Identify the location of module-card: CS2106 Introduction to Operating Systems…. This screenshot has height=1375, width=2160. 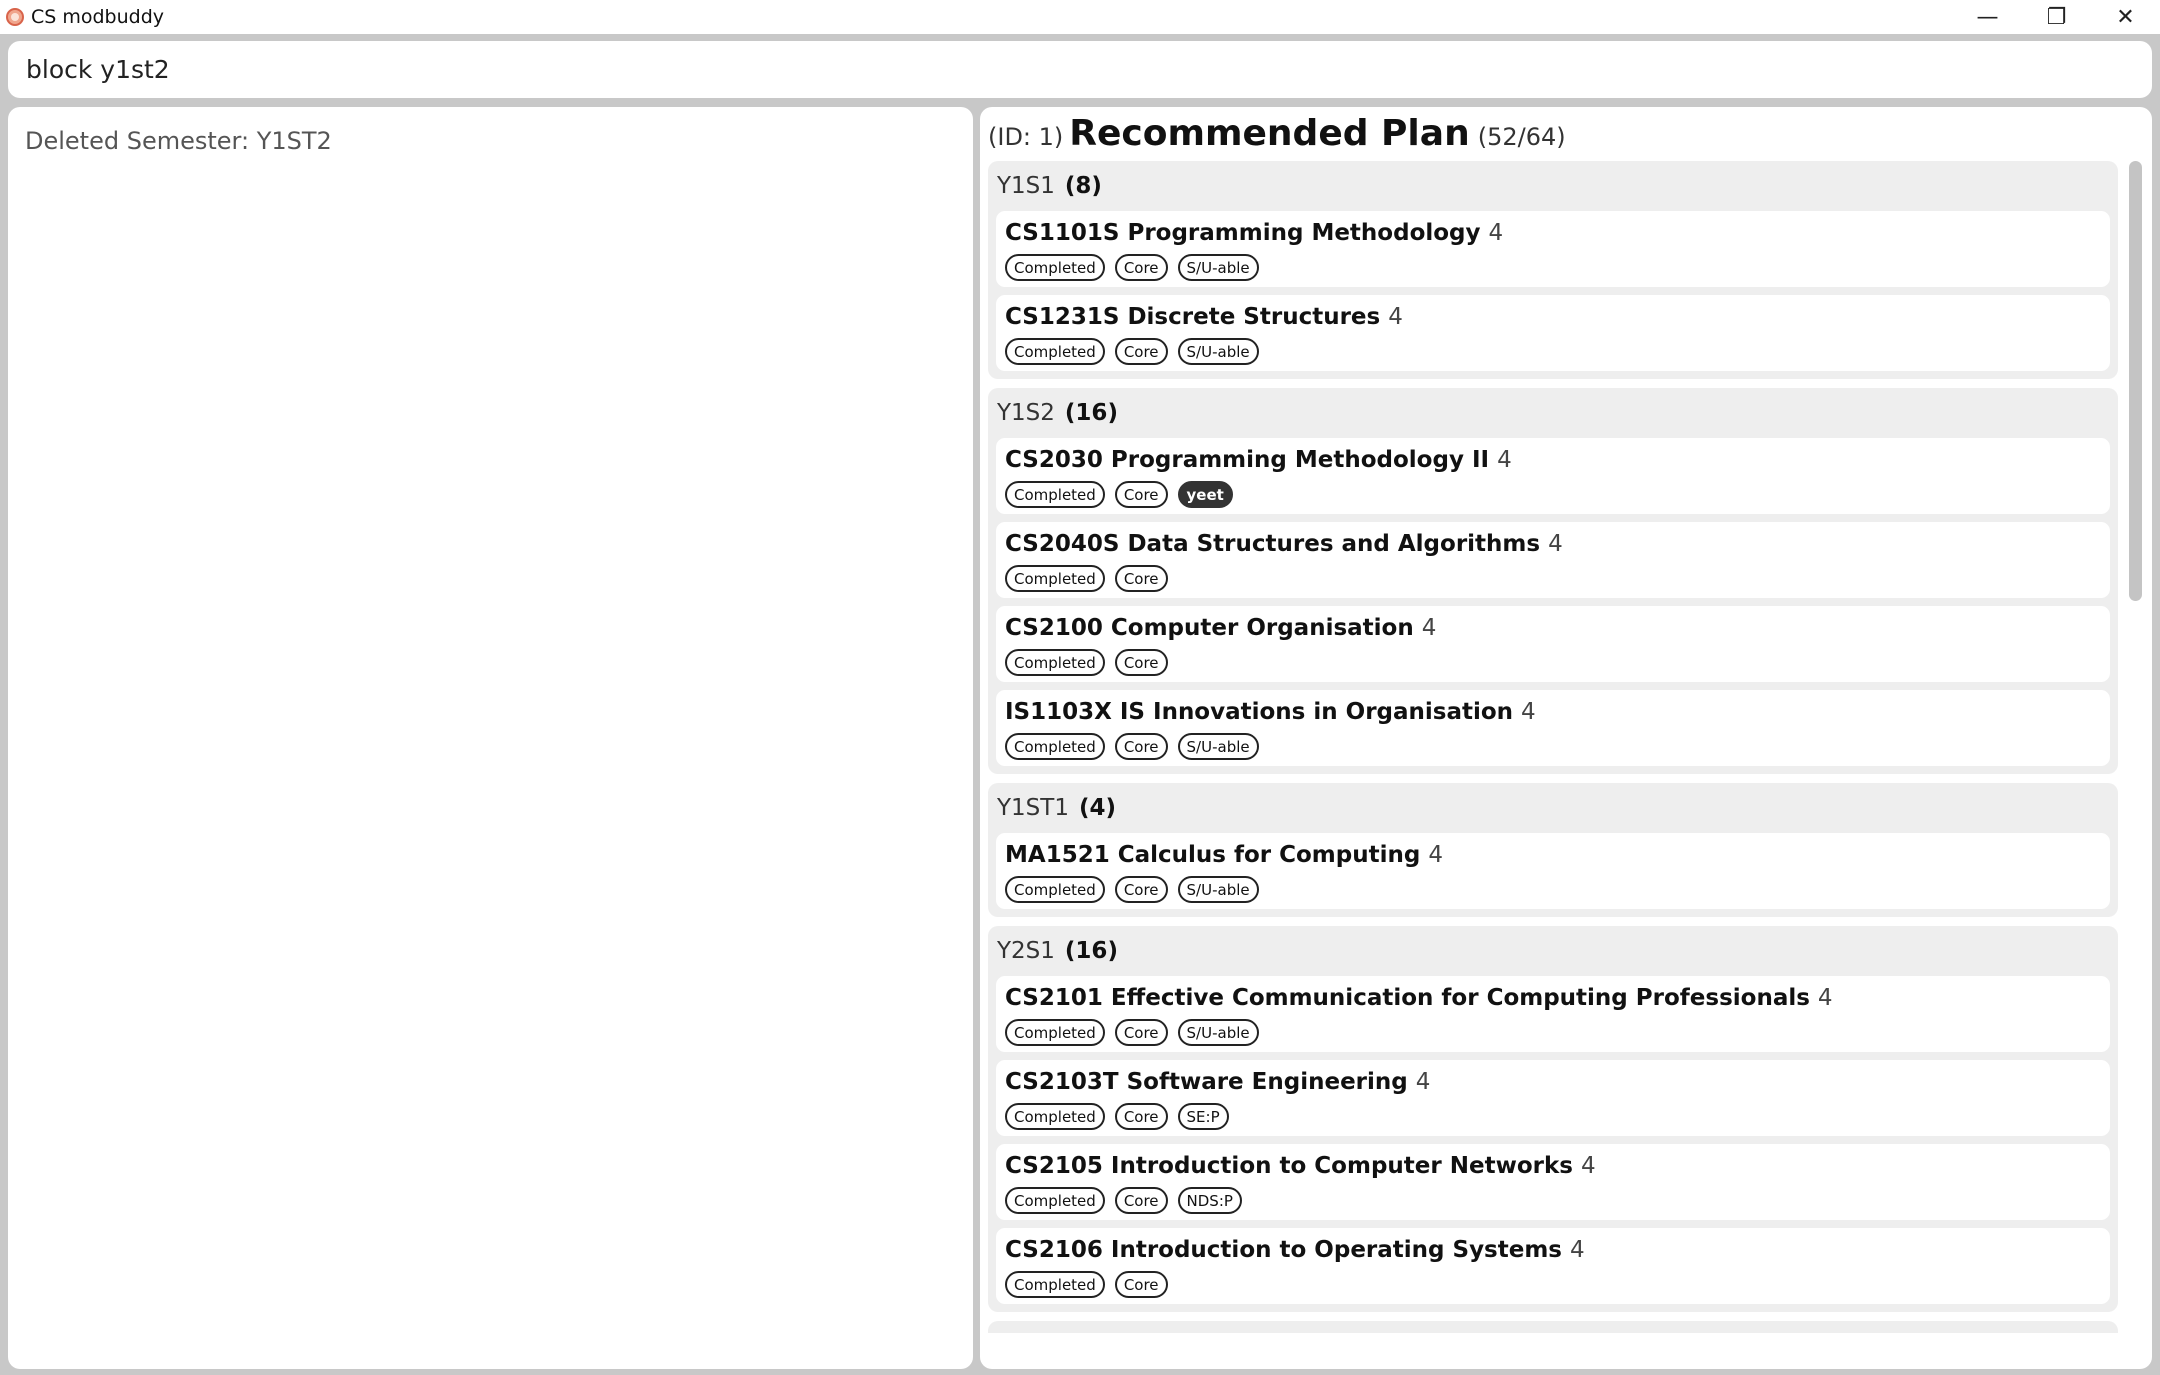
(1553, 1266).